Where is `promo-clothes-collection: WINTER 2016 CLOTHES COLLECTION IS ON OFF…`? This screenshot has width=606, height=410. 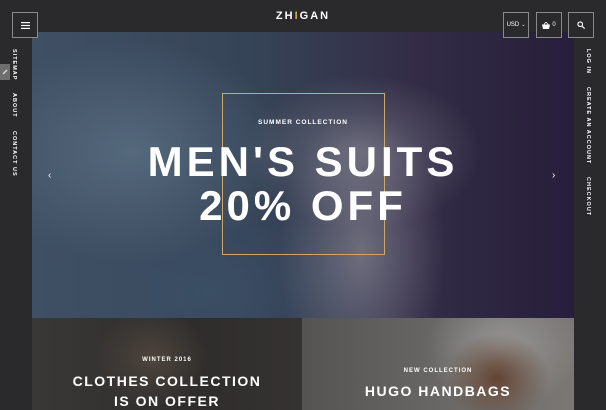 promo-clothes-collection: WINTER 2016 CLOTHES COLLECTION IS ON OFF… is located at coordinates (167, 364).